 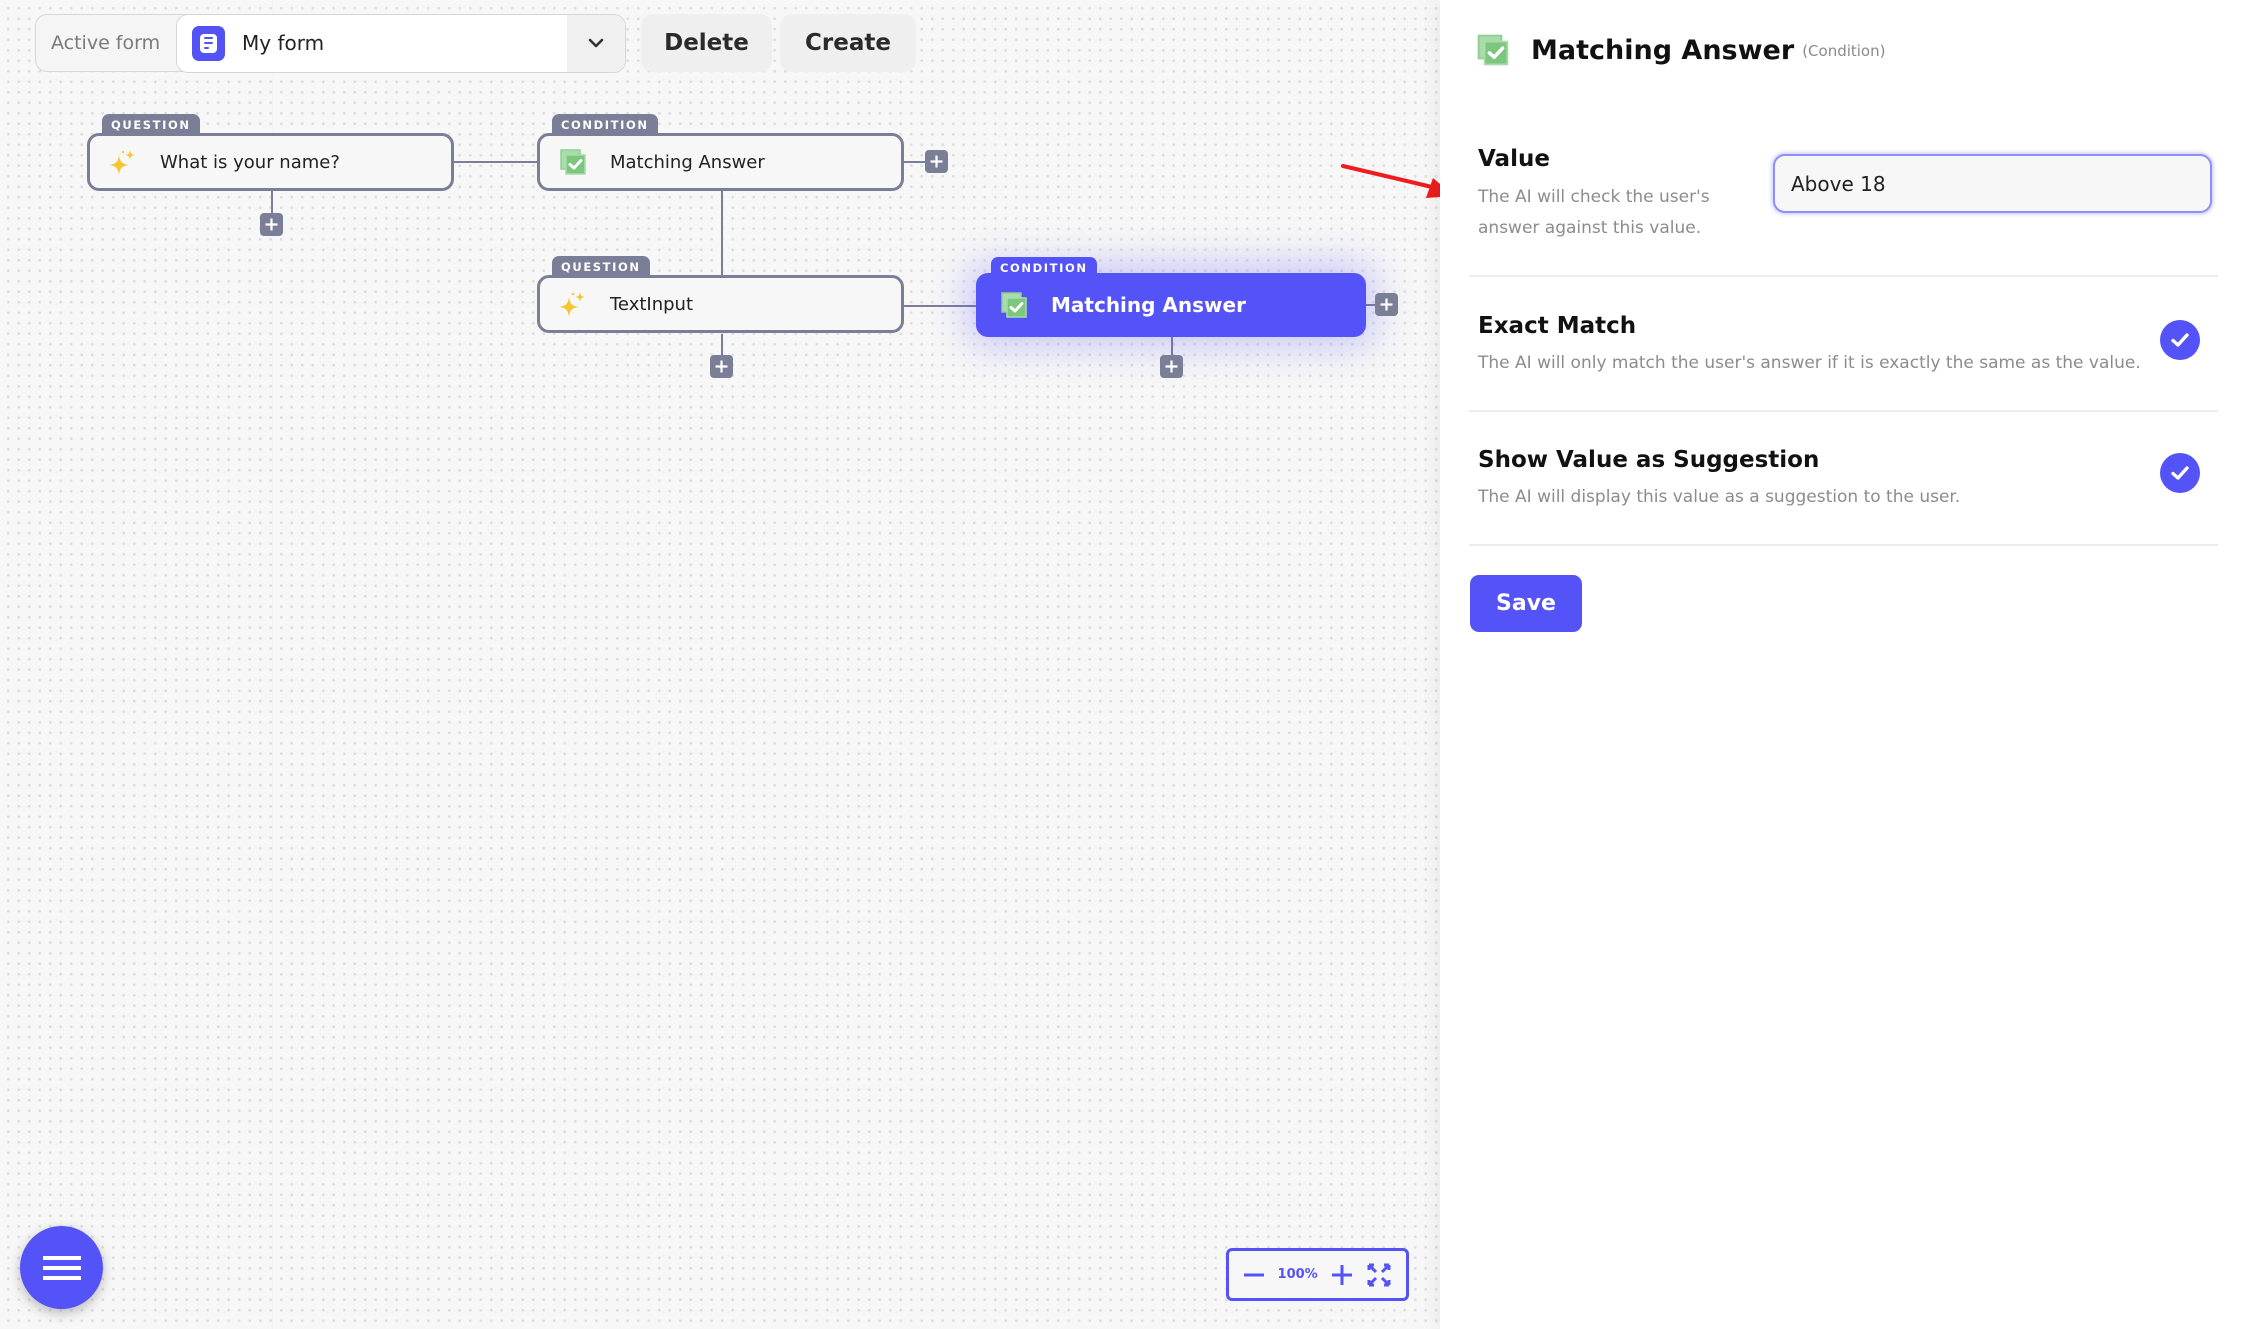 I want to click on flow-node-condition: CONDITION Matching Answer, so click(x=720, y=152).